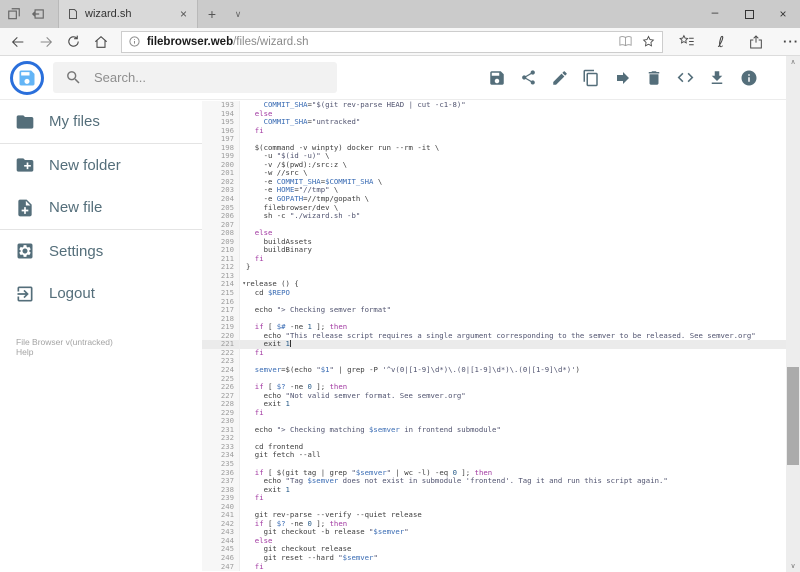 The height and width of the screenshot is (572, 800). I want to click on web-note-pen-icon: ℓ, so click(721, 42).